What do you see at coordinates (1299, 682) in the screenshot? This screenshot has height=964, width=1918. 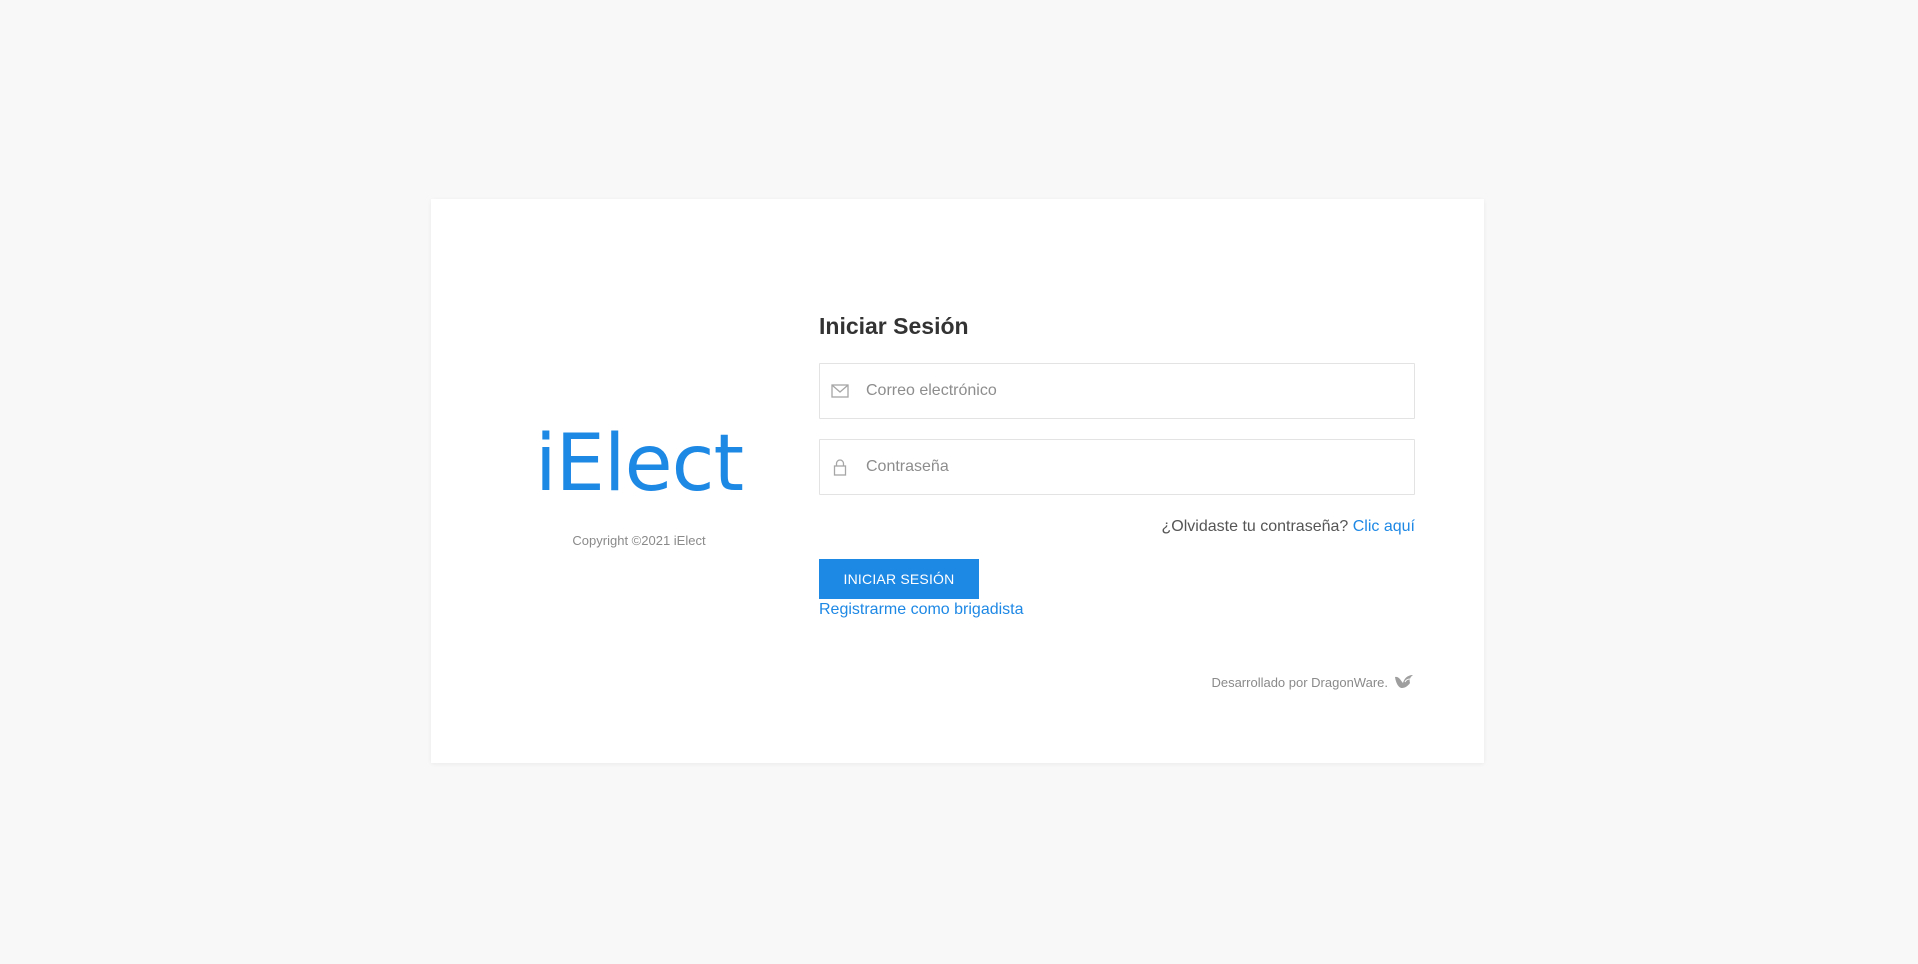 I see `developer-credit-text: Desarrollado por DragonWare.` at bounding box center [1299, 682].